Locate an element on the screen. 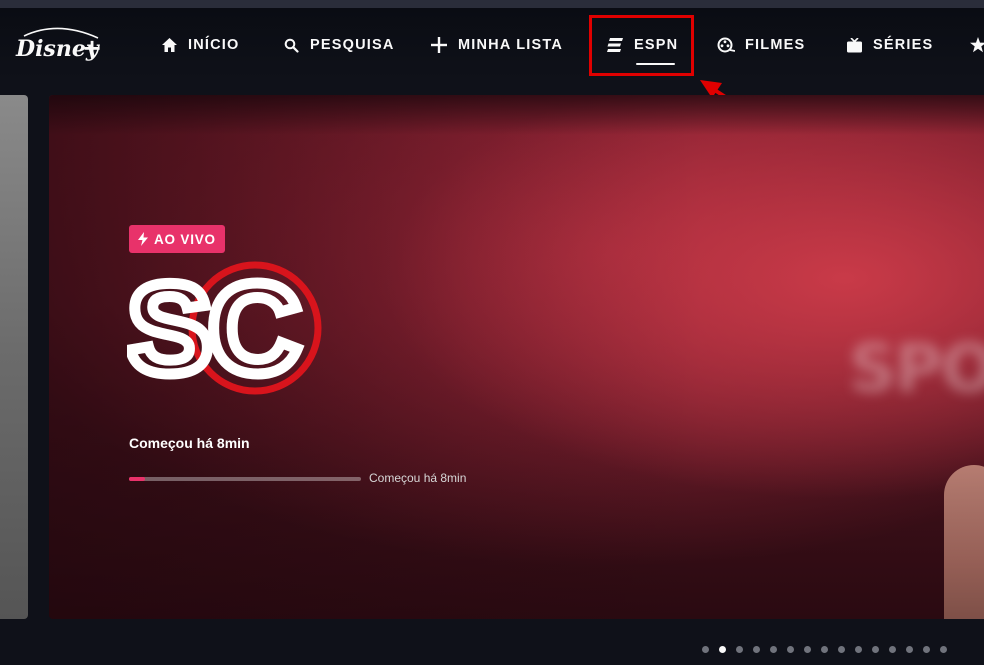 The height and width of the screenshot is (665, 984). home-icon is located at coordinates (169, 45).